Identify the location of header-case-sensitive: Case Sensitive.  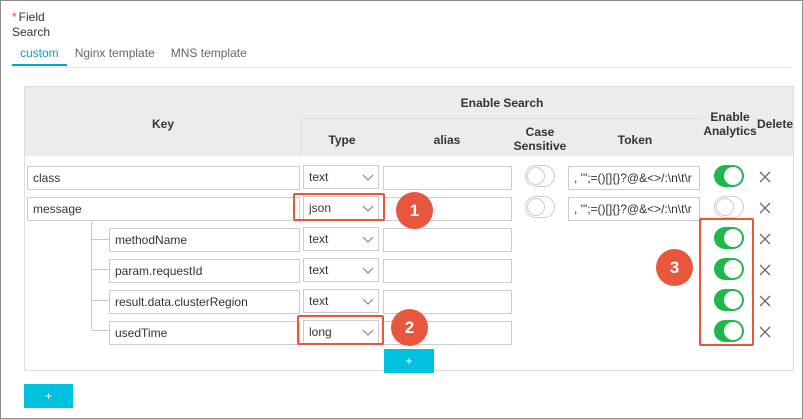
(540, 139).